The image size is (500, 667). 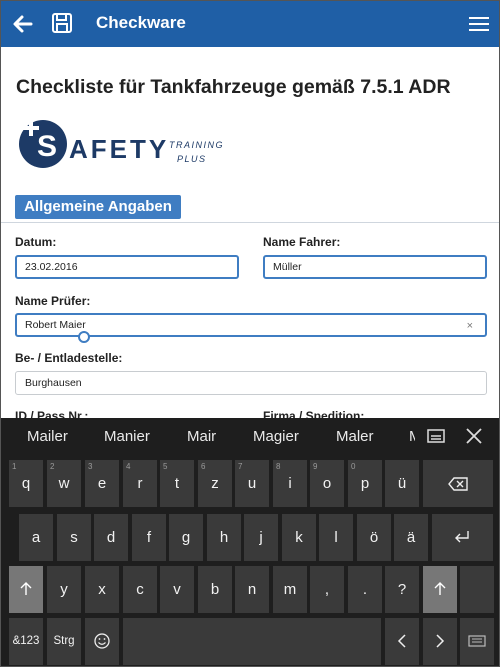 What do you see at coordinates (251, 383) in the screenshot?
I see `be-entladestelle-field: Burghausen` at bounding box center [251, 383].